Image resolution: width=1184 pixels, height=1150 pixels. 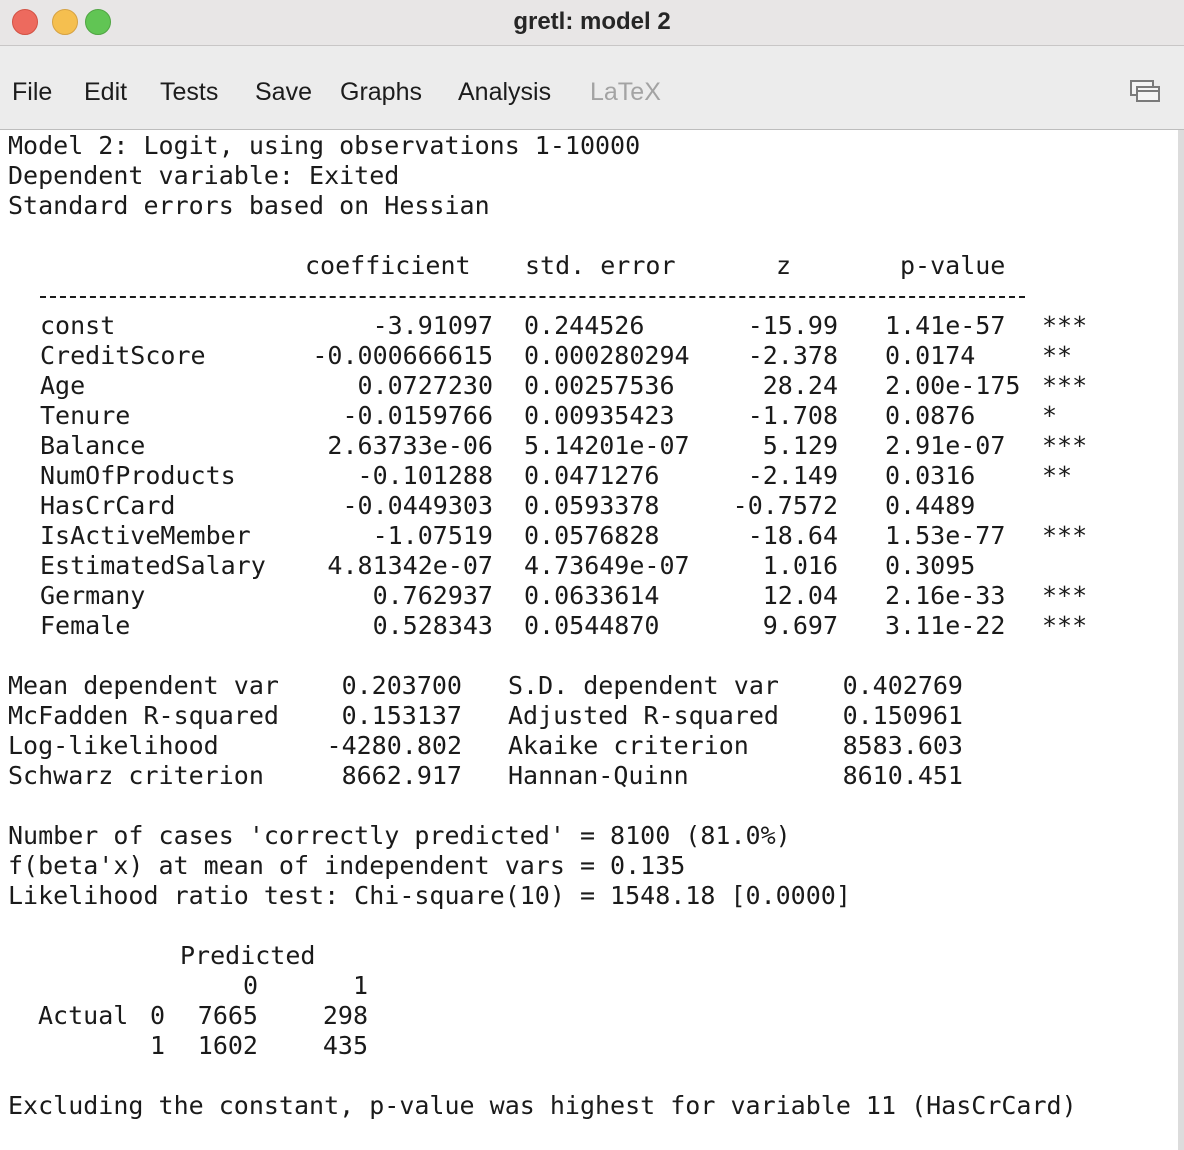 What do you see at coordinates (607, 445) in the screenshot?
I see `std-error-value: 5.14201e-07` at bounding box center [607, 445].